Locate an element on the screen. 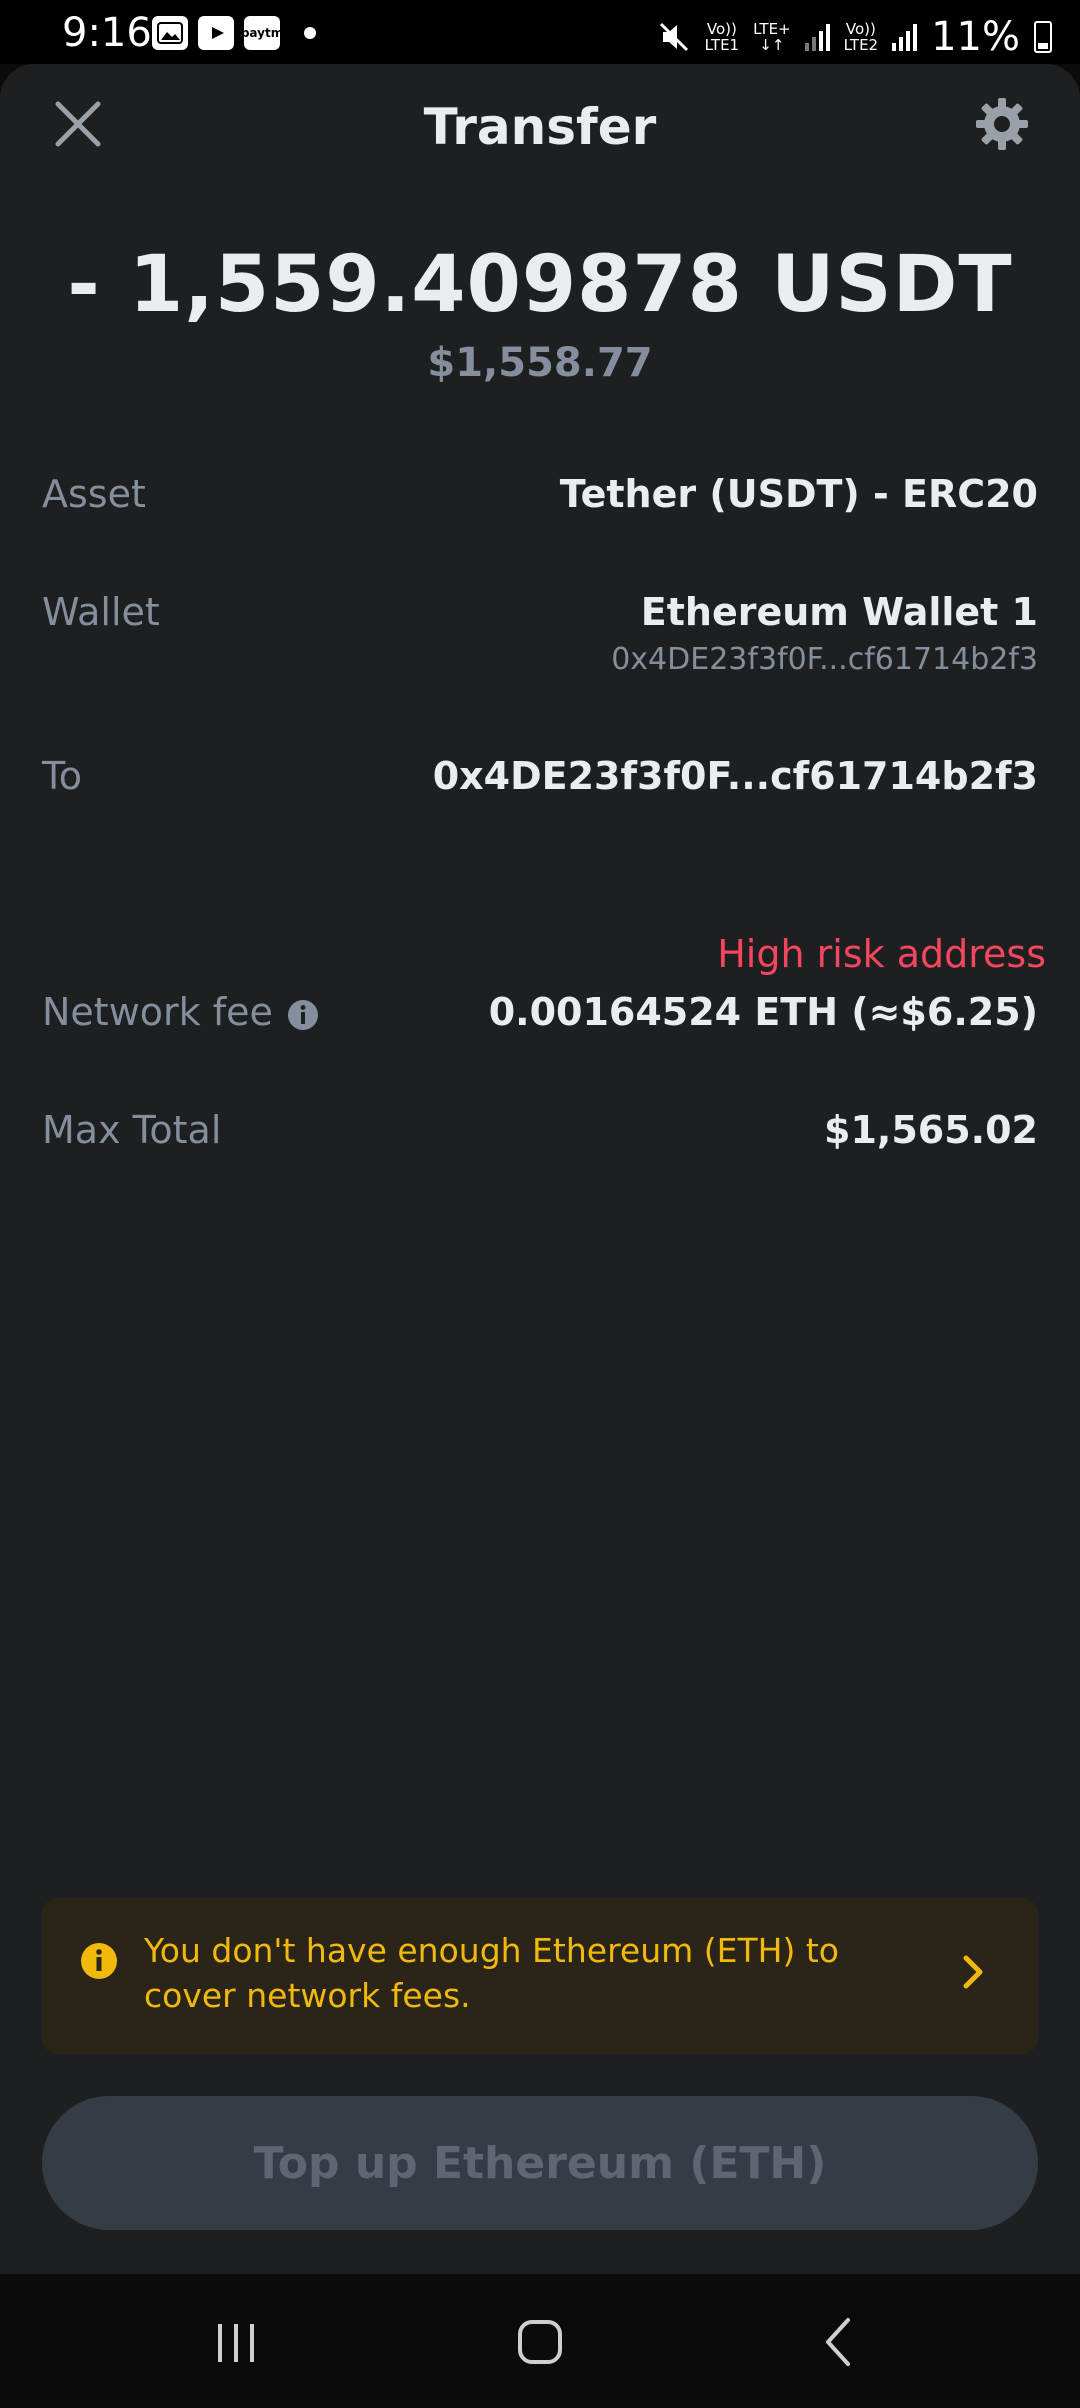  status-indicators: Vo)) LTE1 LTE+ ↓↑ Vo)) LTE2 11% is located at coordinates (854, 37).